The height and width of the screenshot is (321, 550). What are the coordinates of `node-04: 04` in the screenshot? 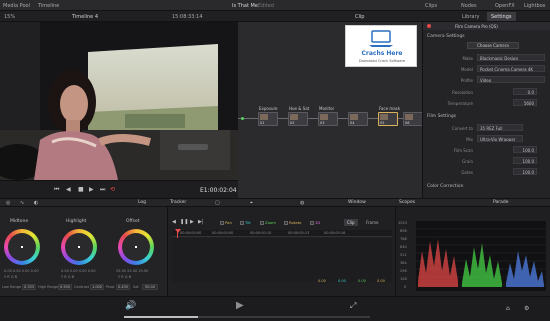 It's located at (358, 119).